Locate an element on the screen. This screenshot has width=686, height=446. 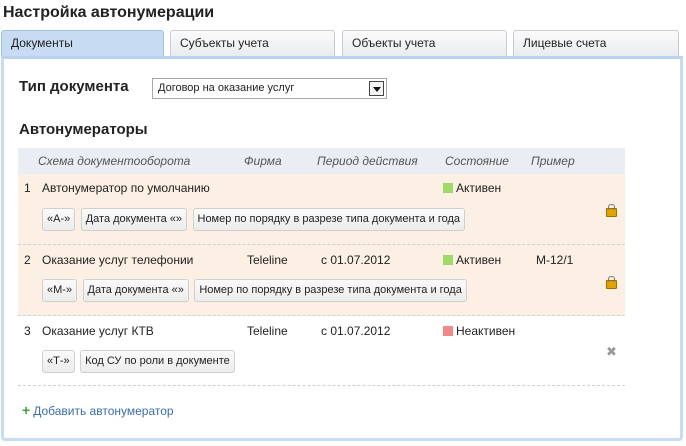
col-example: Пример is located at coordinates (553, 161).